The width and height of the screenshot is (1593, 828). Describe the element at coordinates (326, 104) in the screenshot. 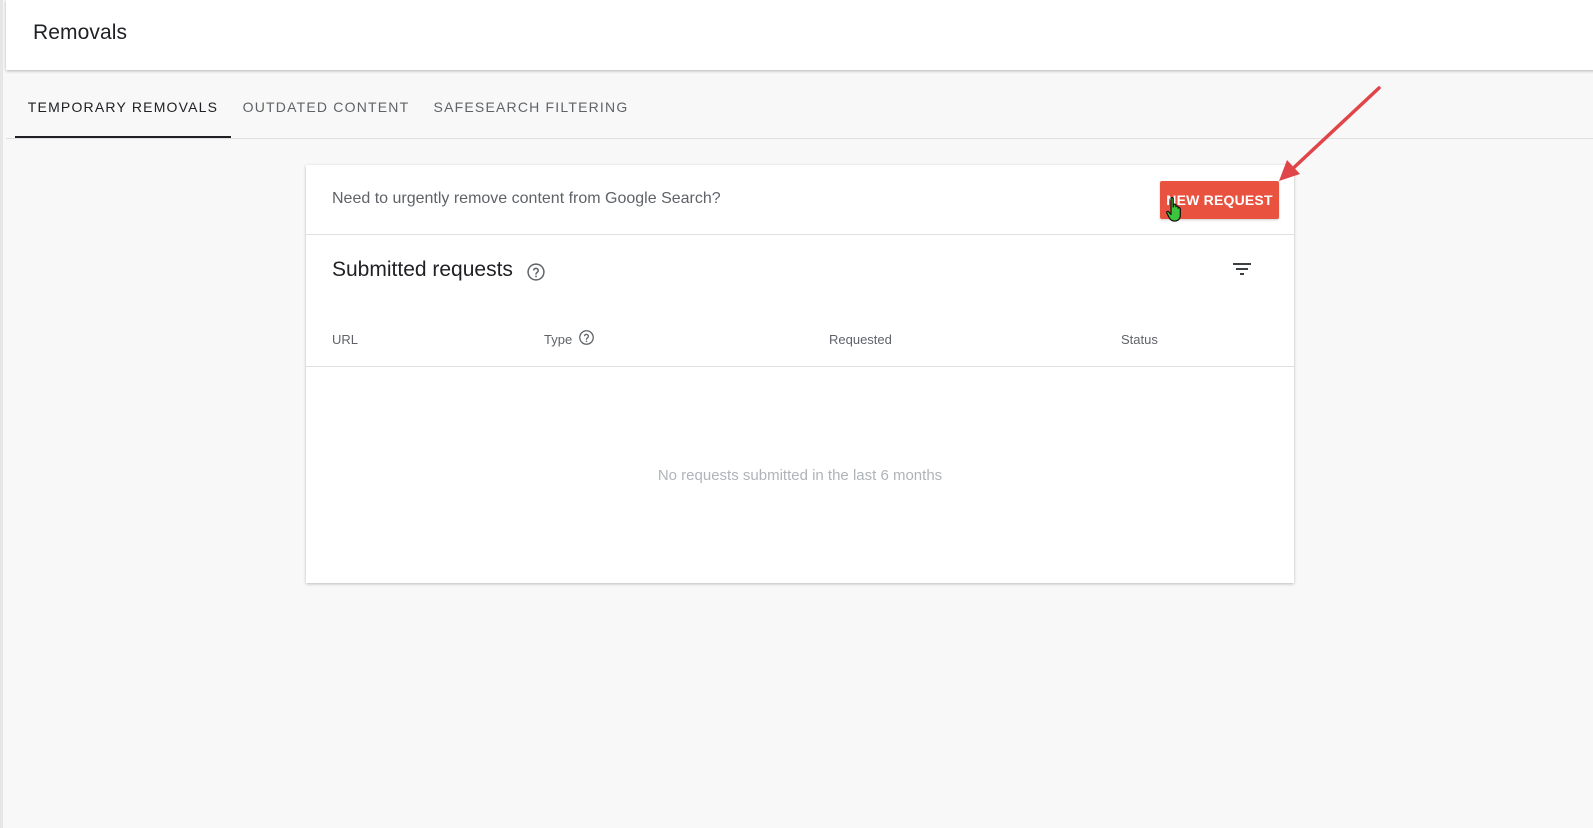

I see `tab-outdated-content: Outdated content` at that location.